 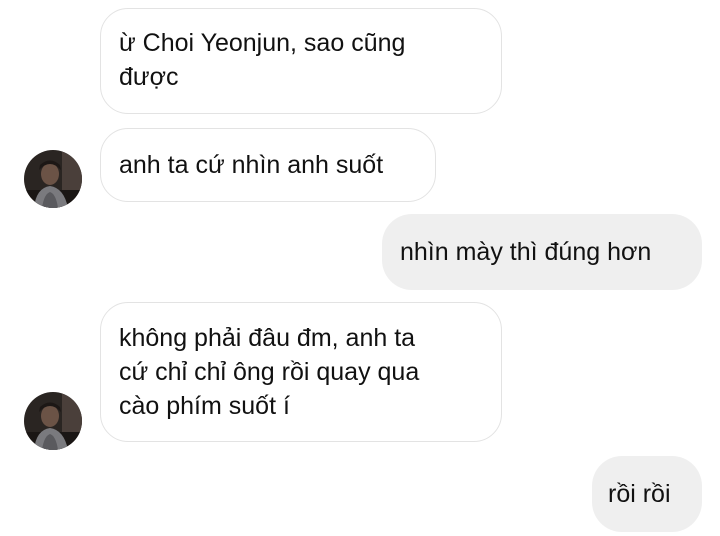 I want to click on received-message-bubble: ừ Choi Yeonjun, sao cũng được, so click(x=301, y=61).